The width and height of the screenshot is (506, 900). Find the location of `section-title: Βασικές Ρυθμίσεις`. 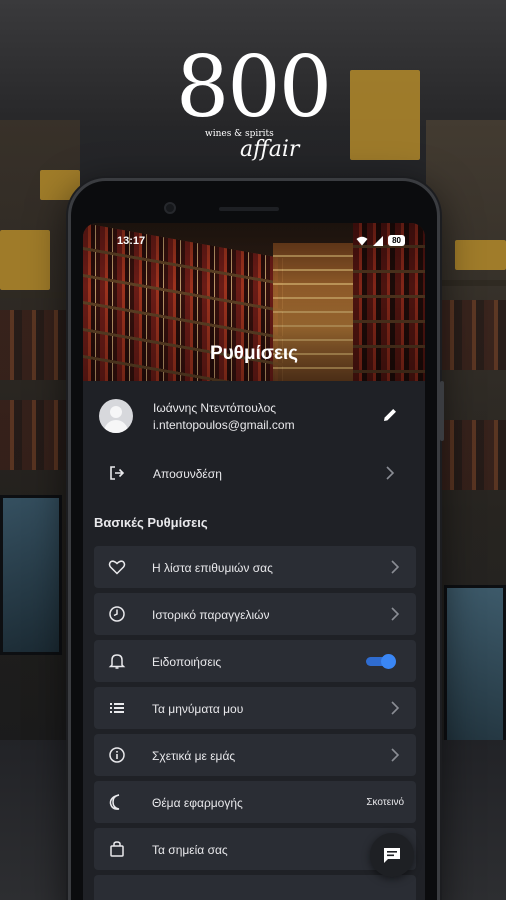

section-title: Βασικές Ρυθμίσεις is located at coordinates (151, 522).